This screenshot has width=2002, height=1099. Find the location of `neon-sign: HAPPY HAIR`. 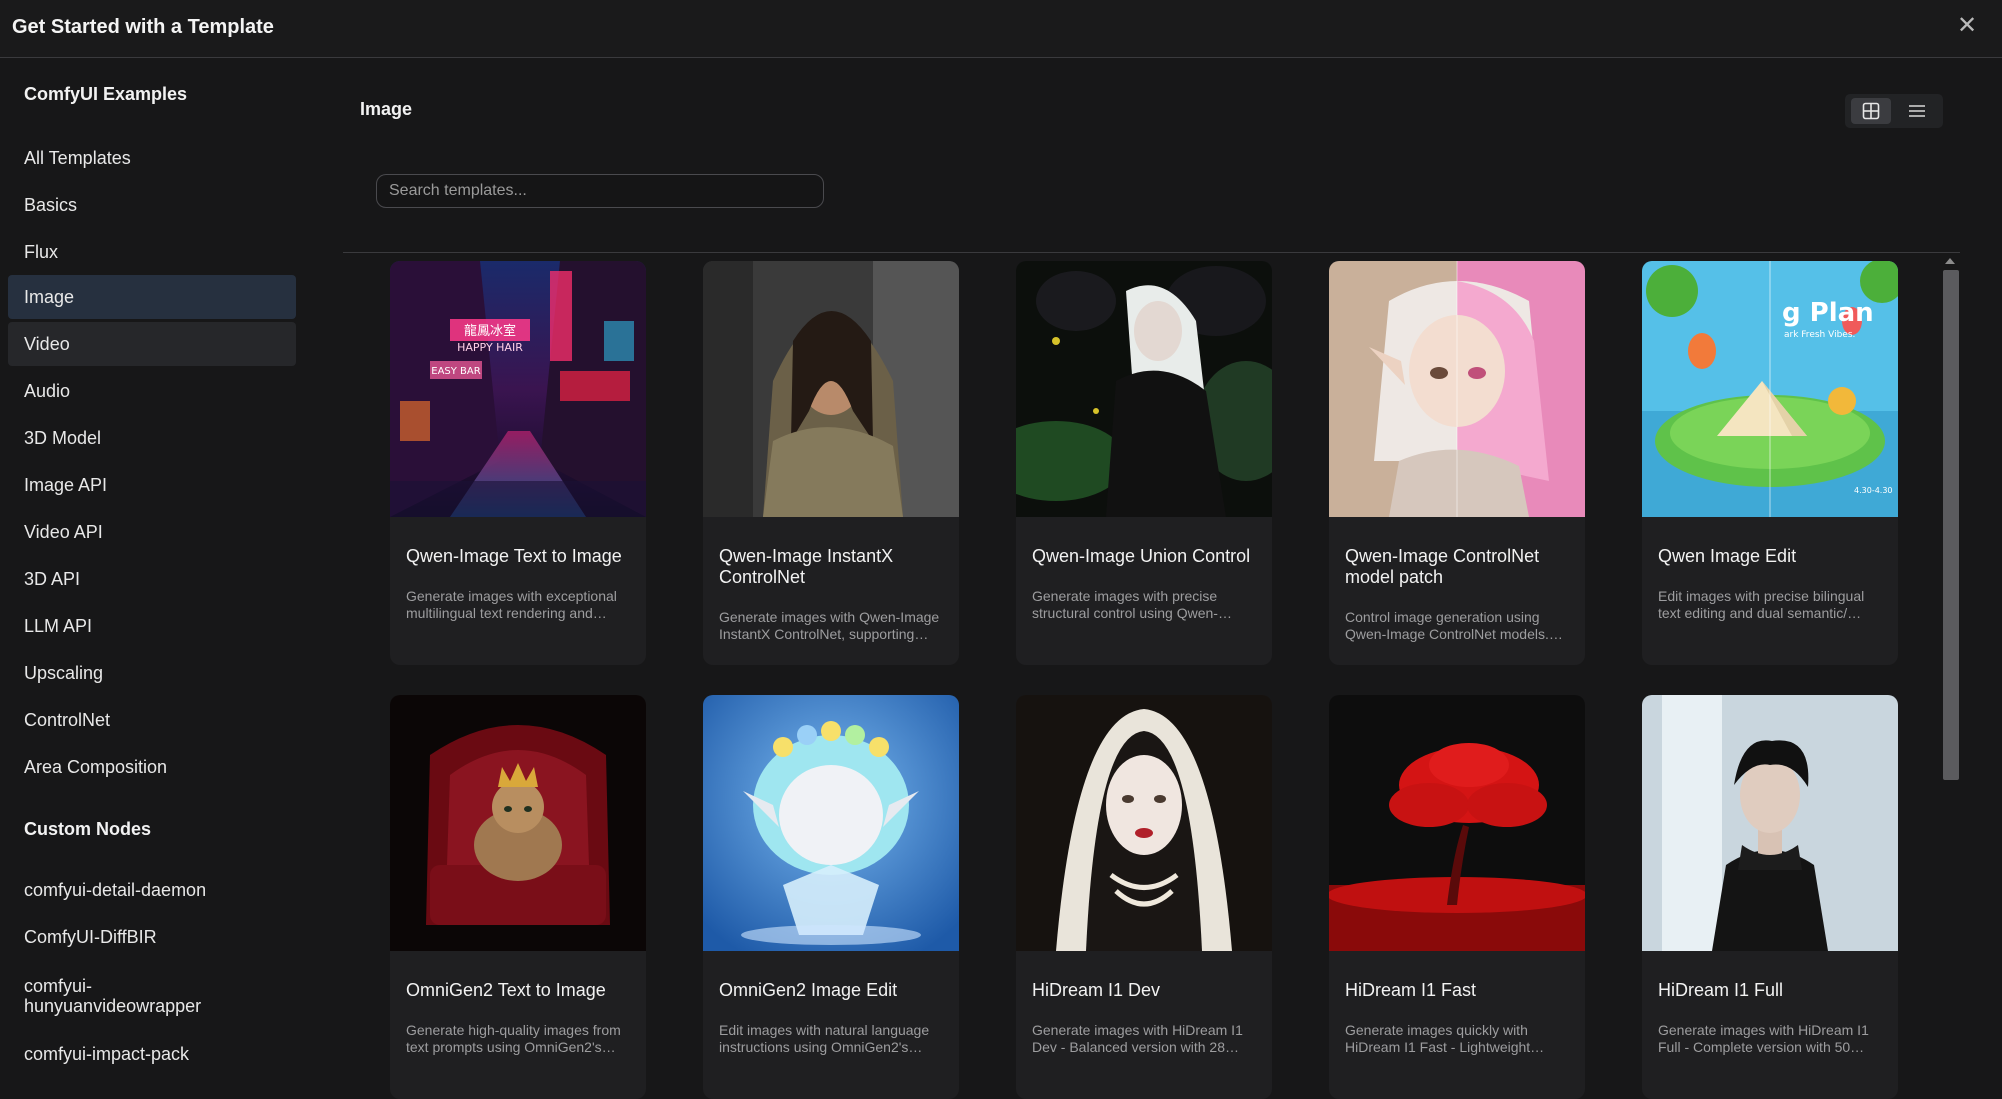

neon-sign: HAPPY HAIR is located at coordinates (490, 347).